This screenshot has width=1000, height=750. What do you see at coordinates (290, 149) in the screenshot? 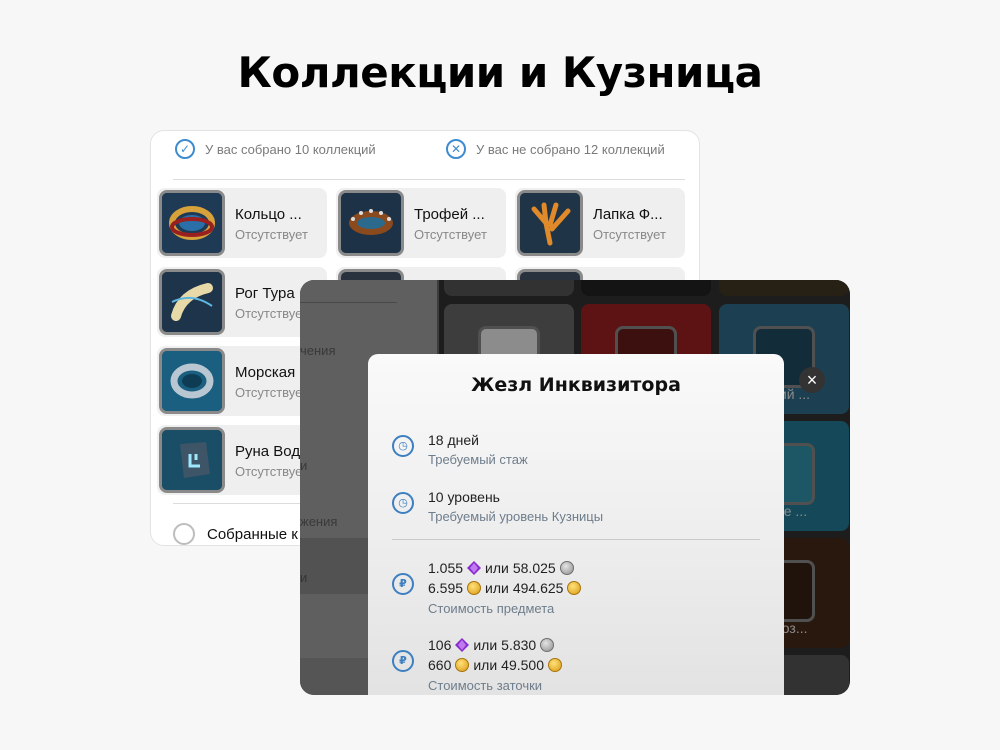
I see `collected-text: У вас собрано 10 коллекций` at bounding box center [290, 149].